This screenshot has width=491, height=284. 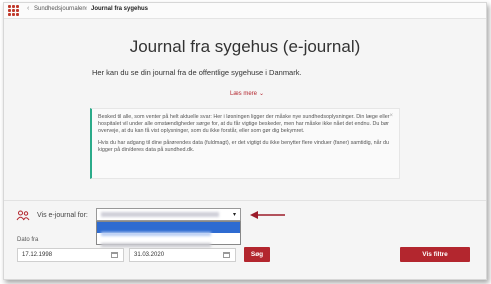 What do you see at coordinates (70, 255) in the screenshot?
I see `date-from-input: 17.12.1998` at bounding box center [70, 255].